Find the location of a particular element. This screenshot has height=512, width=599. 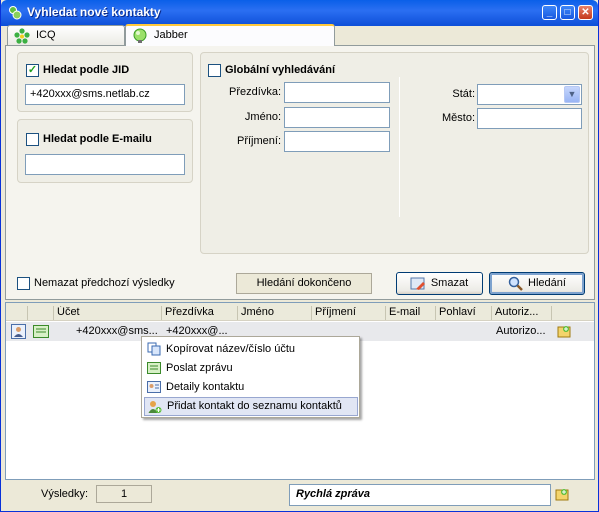

close-button: ✕ is located at coordinates (585, 12).